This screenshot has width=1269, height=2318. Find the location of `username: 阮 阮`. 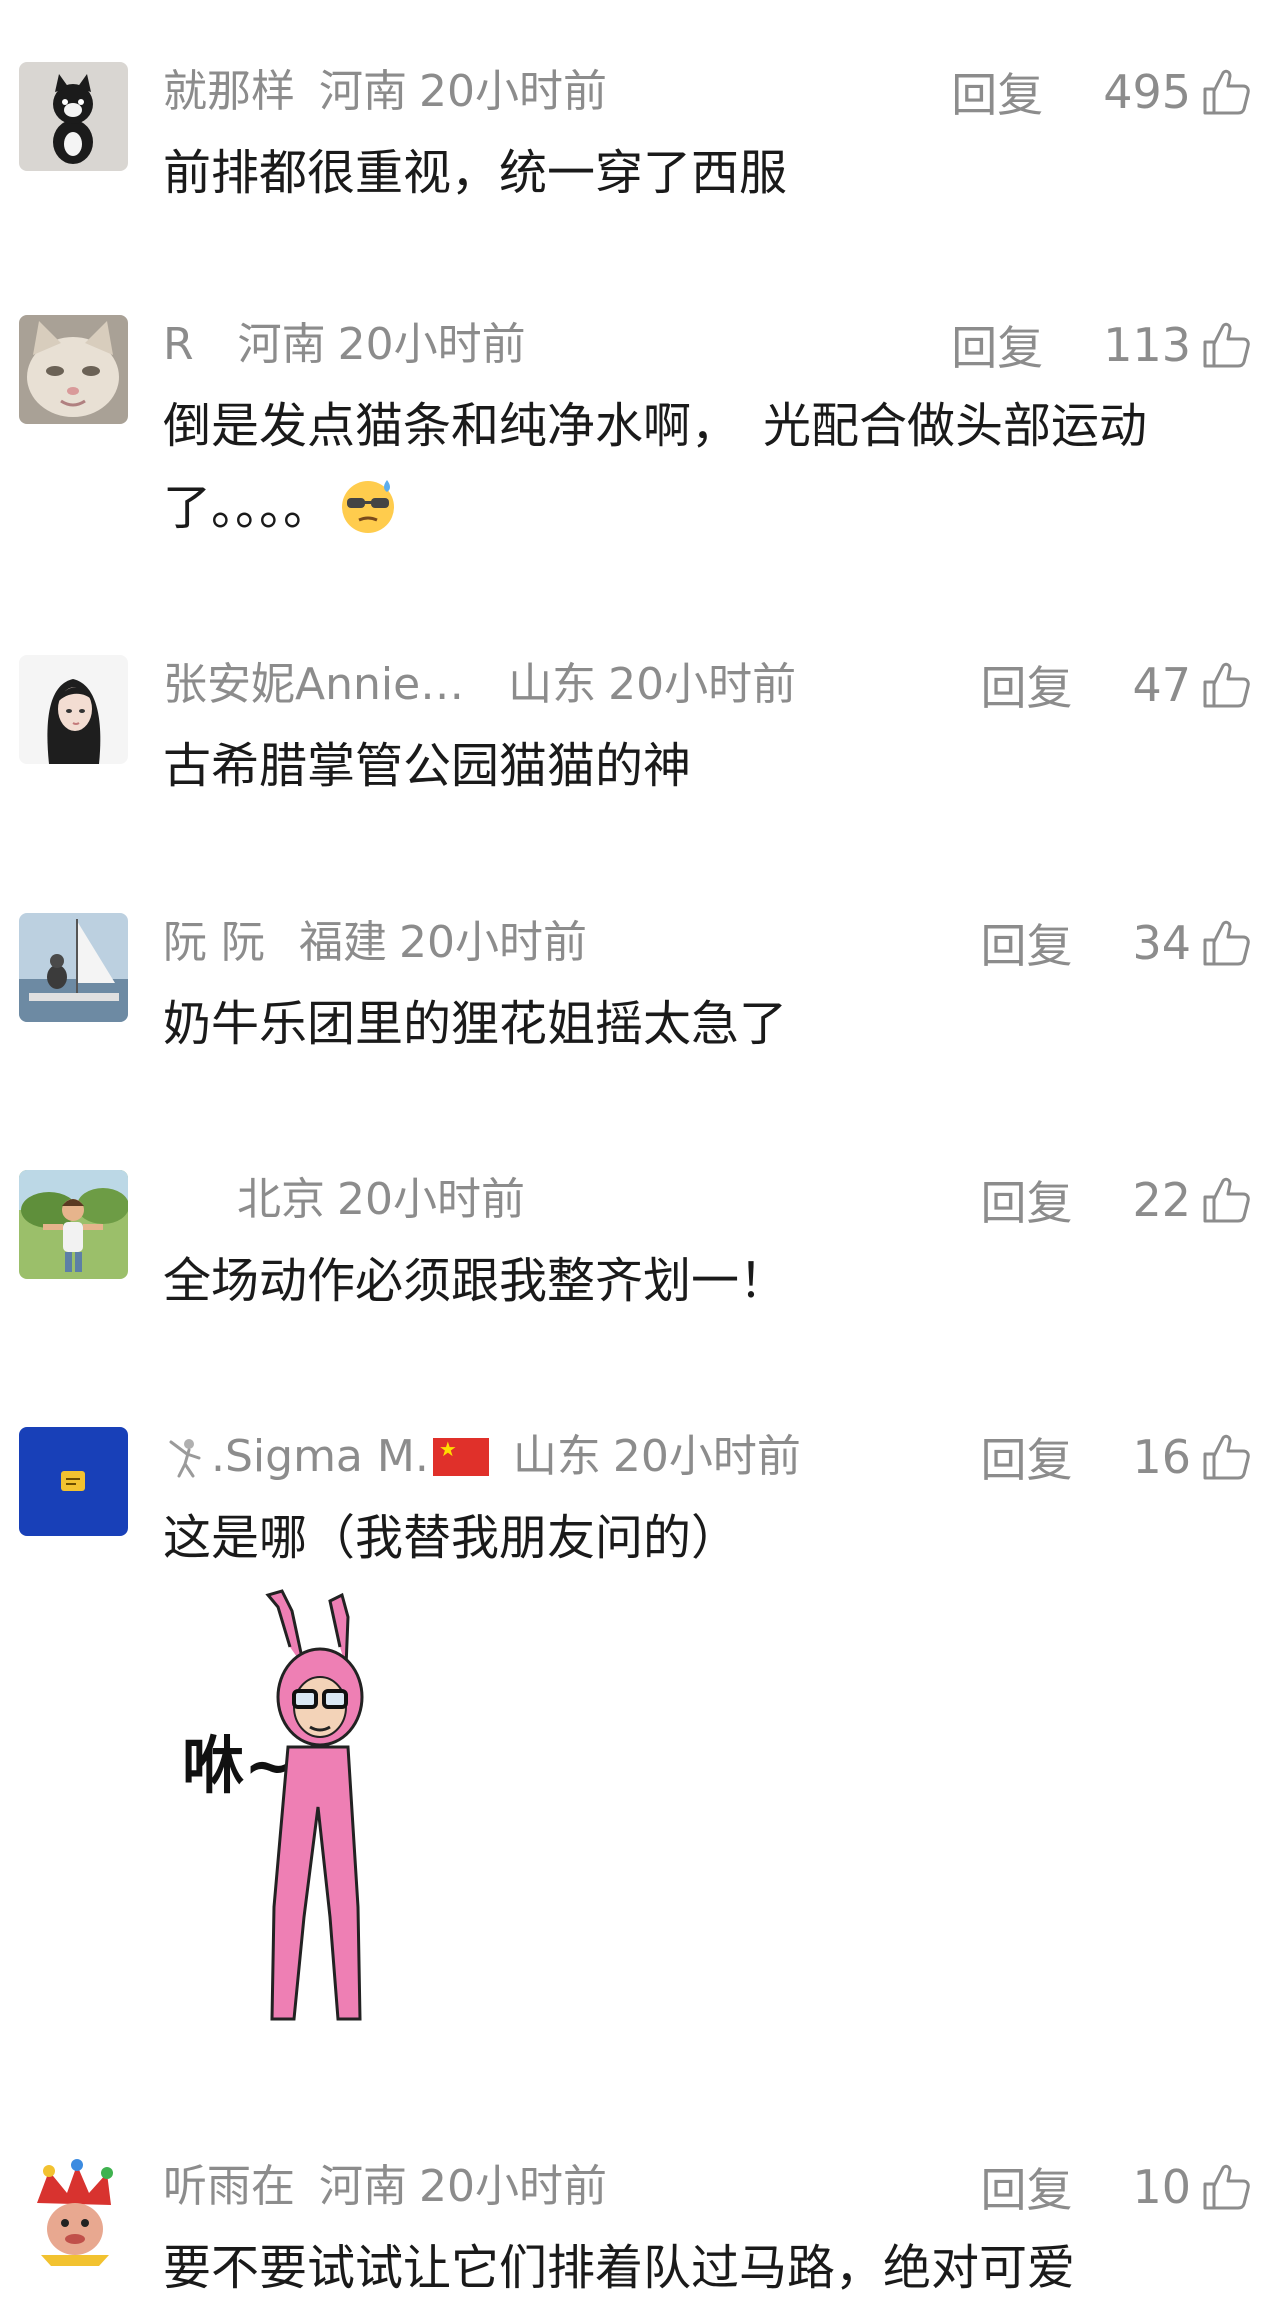

username: 阮 阮 is located at coordinates (214, 943).